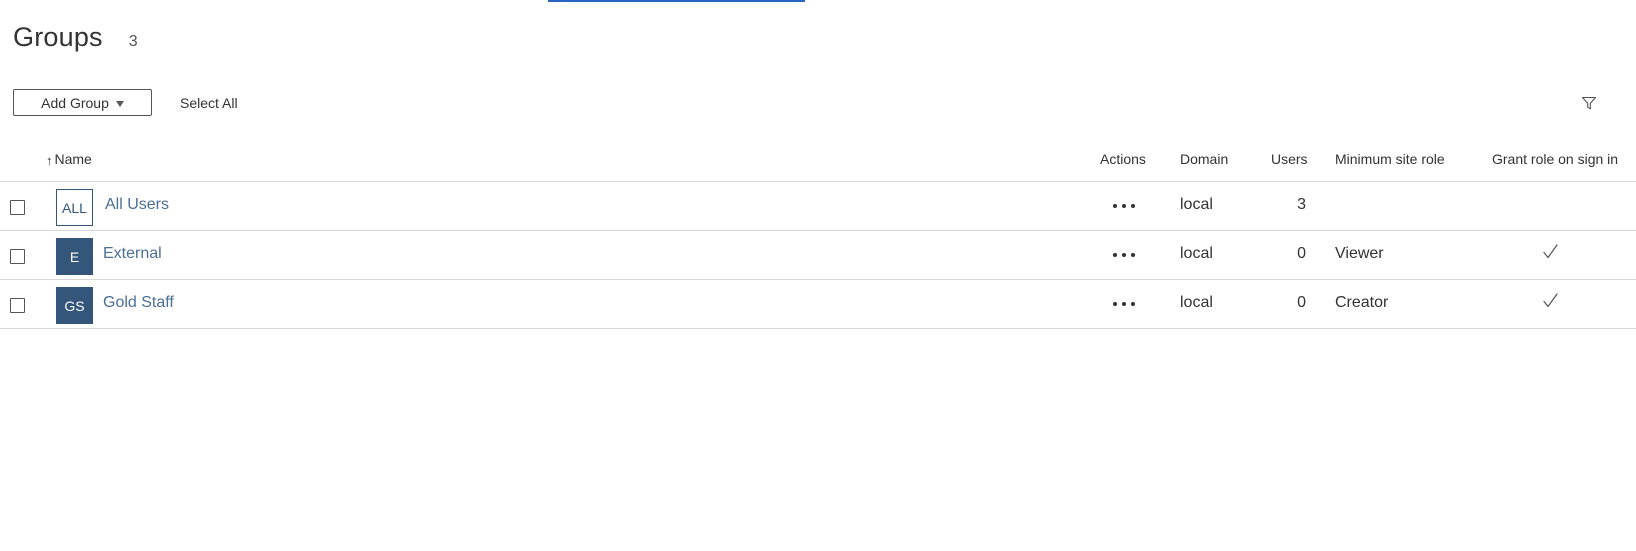  I want to click on column-header-name: ↑ Name, so click(69, 159).